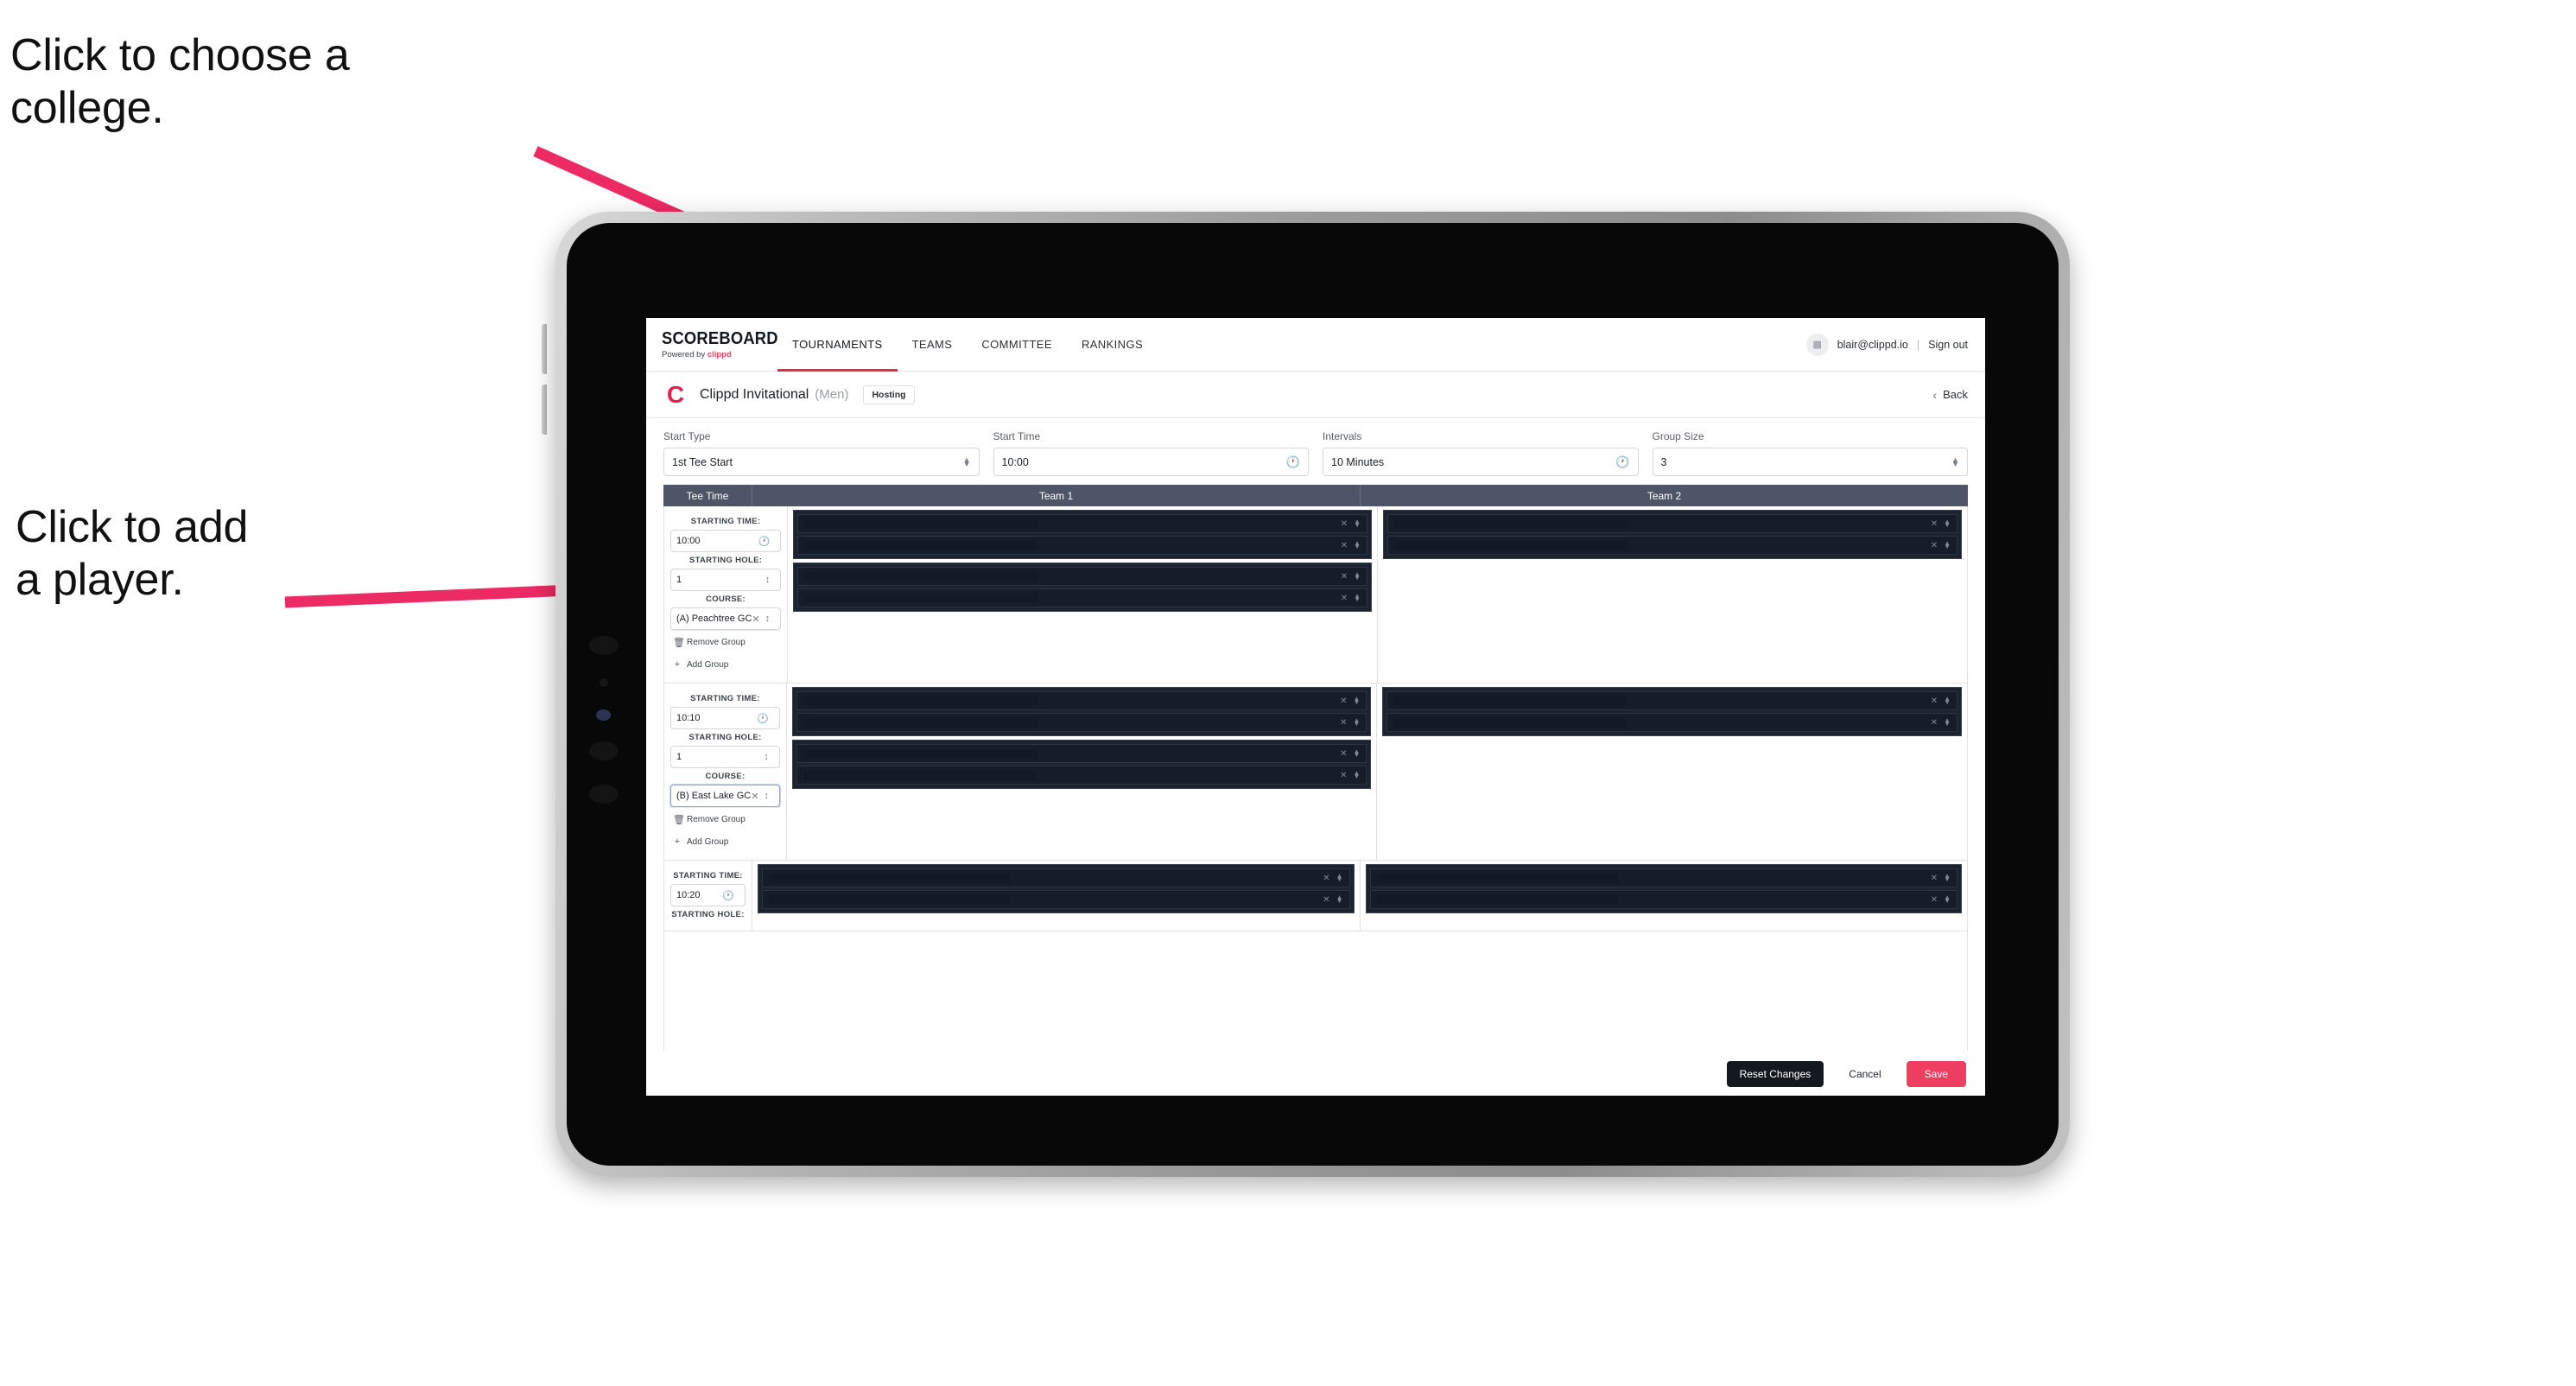 This screenshot has height=1386, width=2576. I want to click on start-type-value: 1st Tee Start, so click(702, 461).